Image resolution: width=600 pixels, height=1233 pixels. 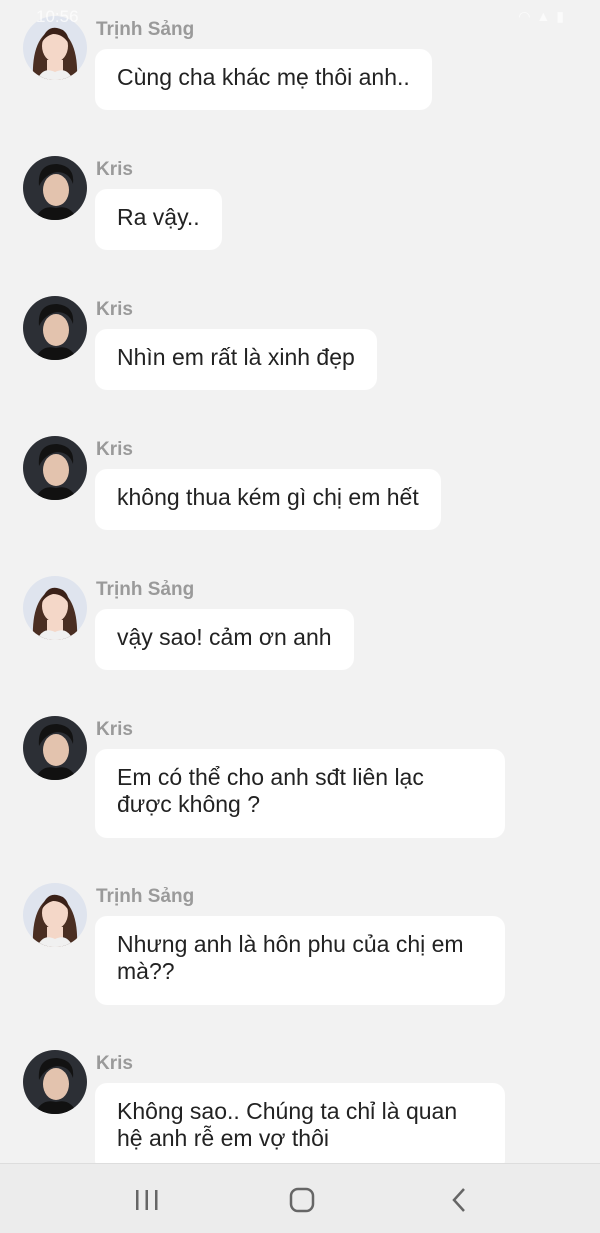 I want to click on home-button, so click(x=302, y=1200).